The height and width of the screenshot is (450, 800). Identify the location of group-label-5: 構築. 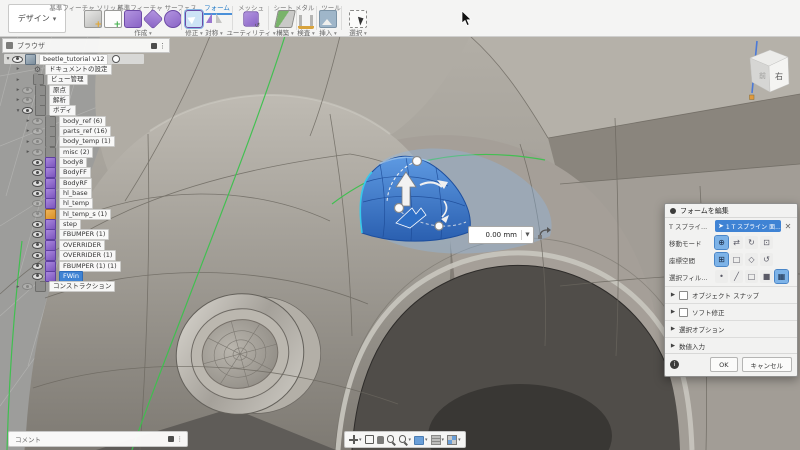
(285, 32).